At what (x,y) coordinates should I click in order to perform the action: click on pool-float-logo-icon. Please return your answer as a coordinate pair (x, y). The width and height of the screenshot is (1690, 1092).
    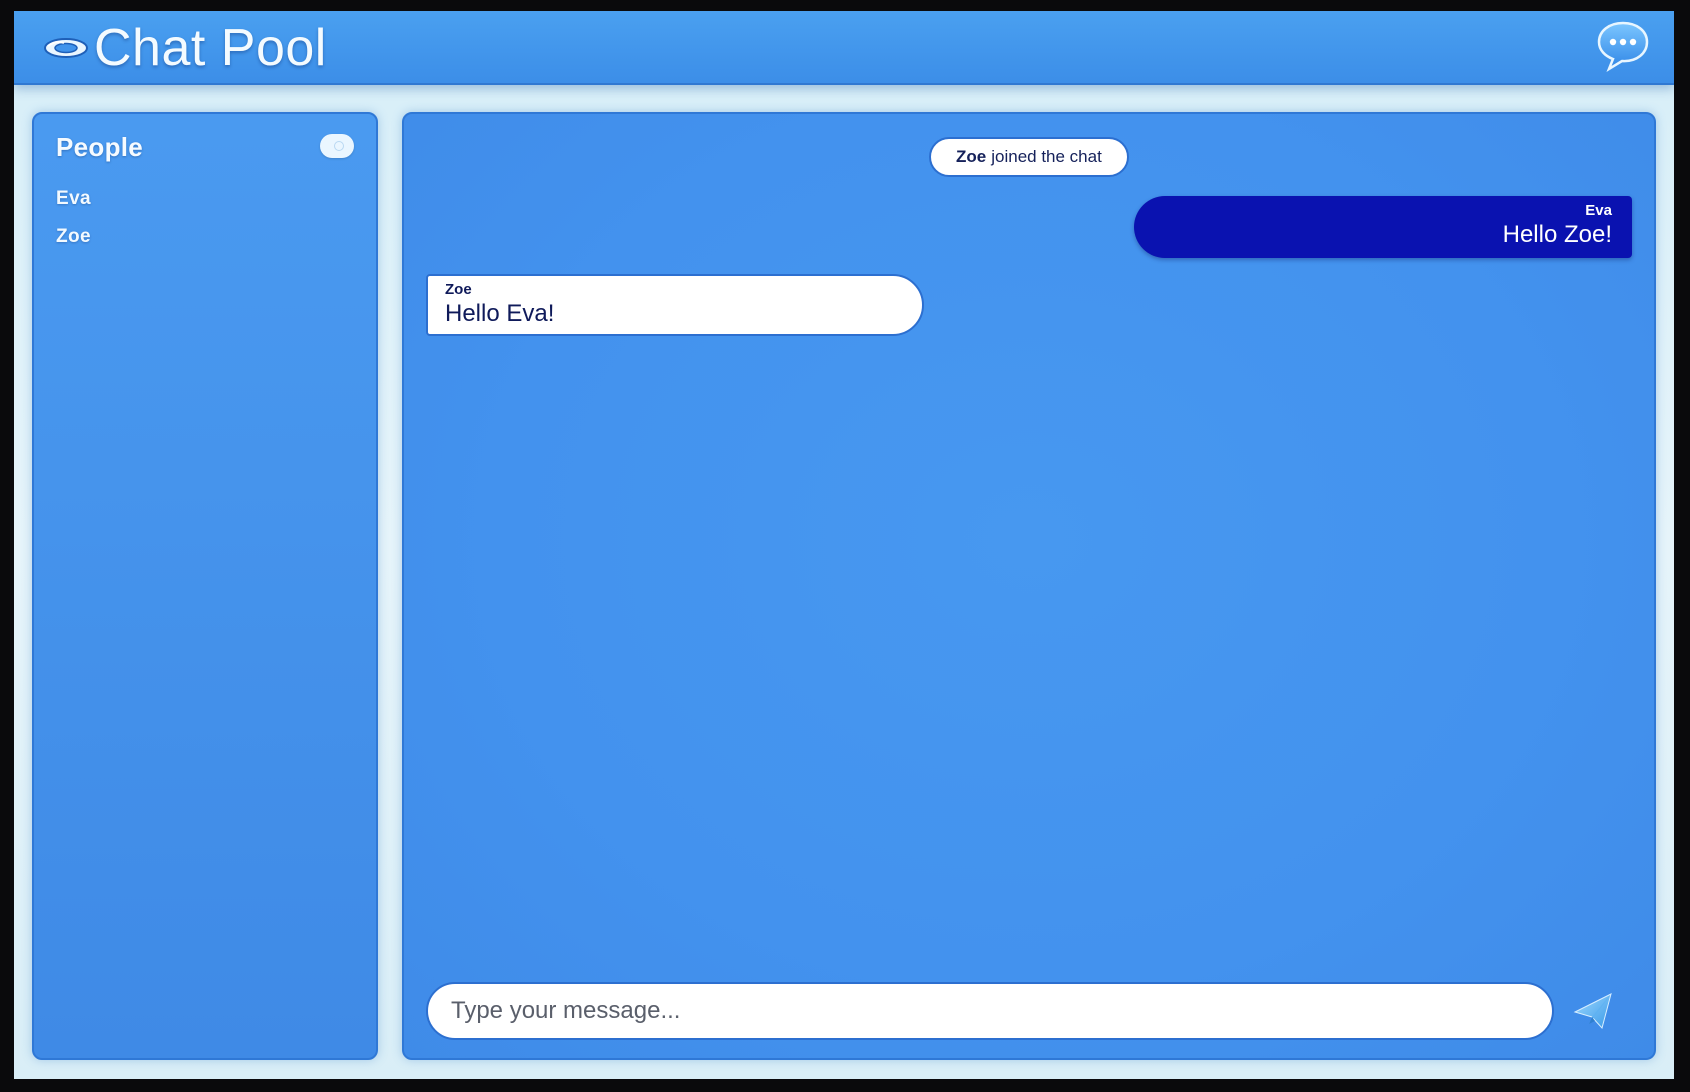
    Looking at the image, I should click on (66, 48).